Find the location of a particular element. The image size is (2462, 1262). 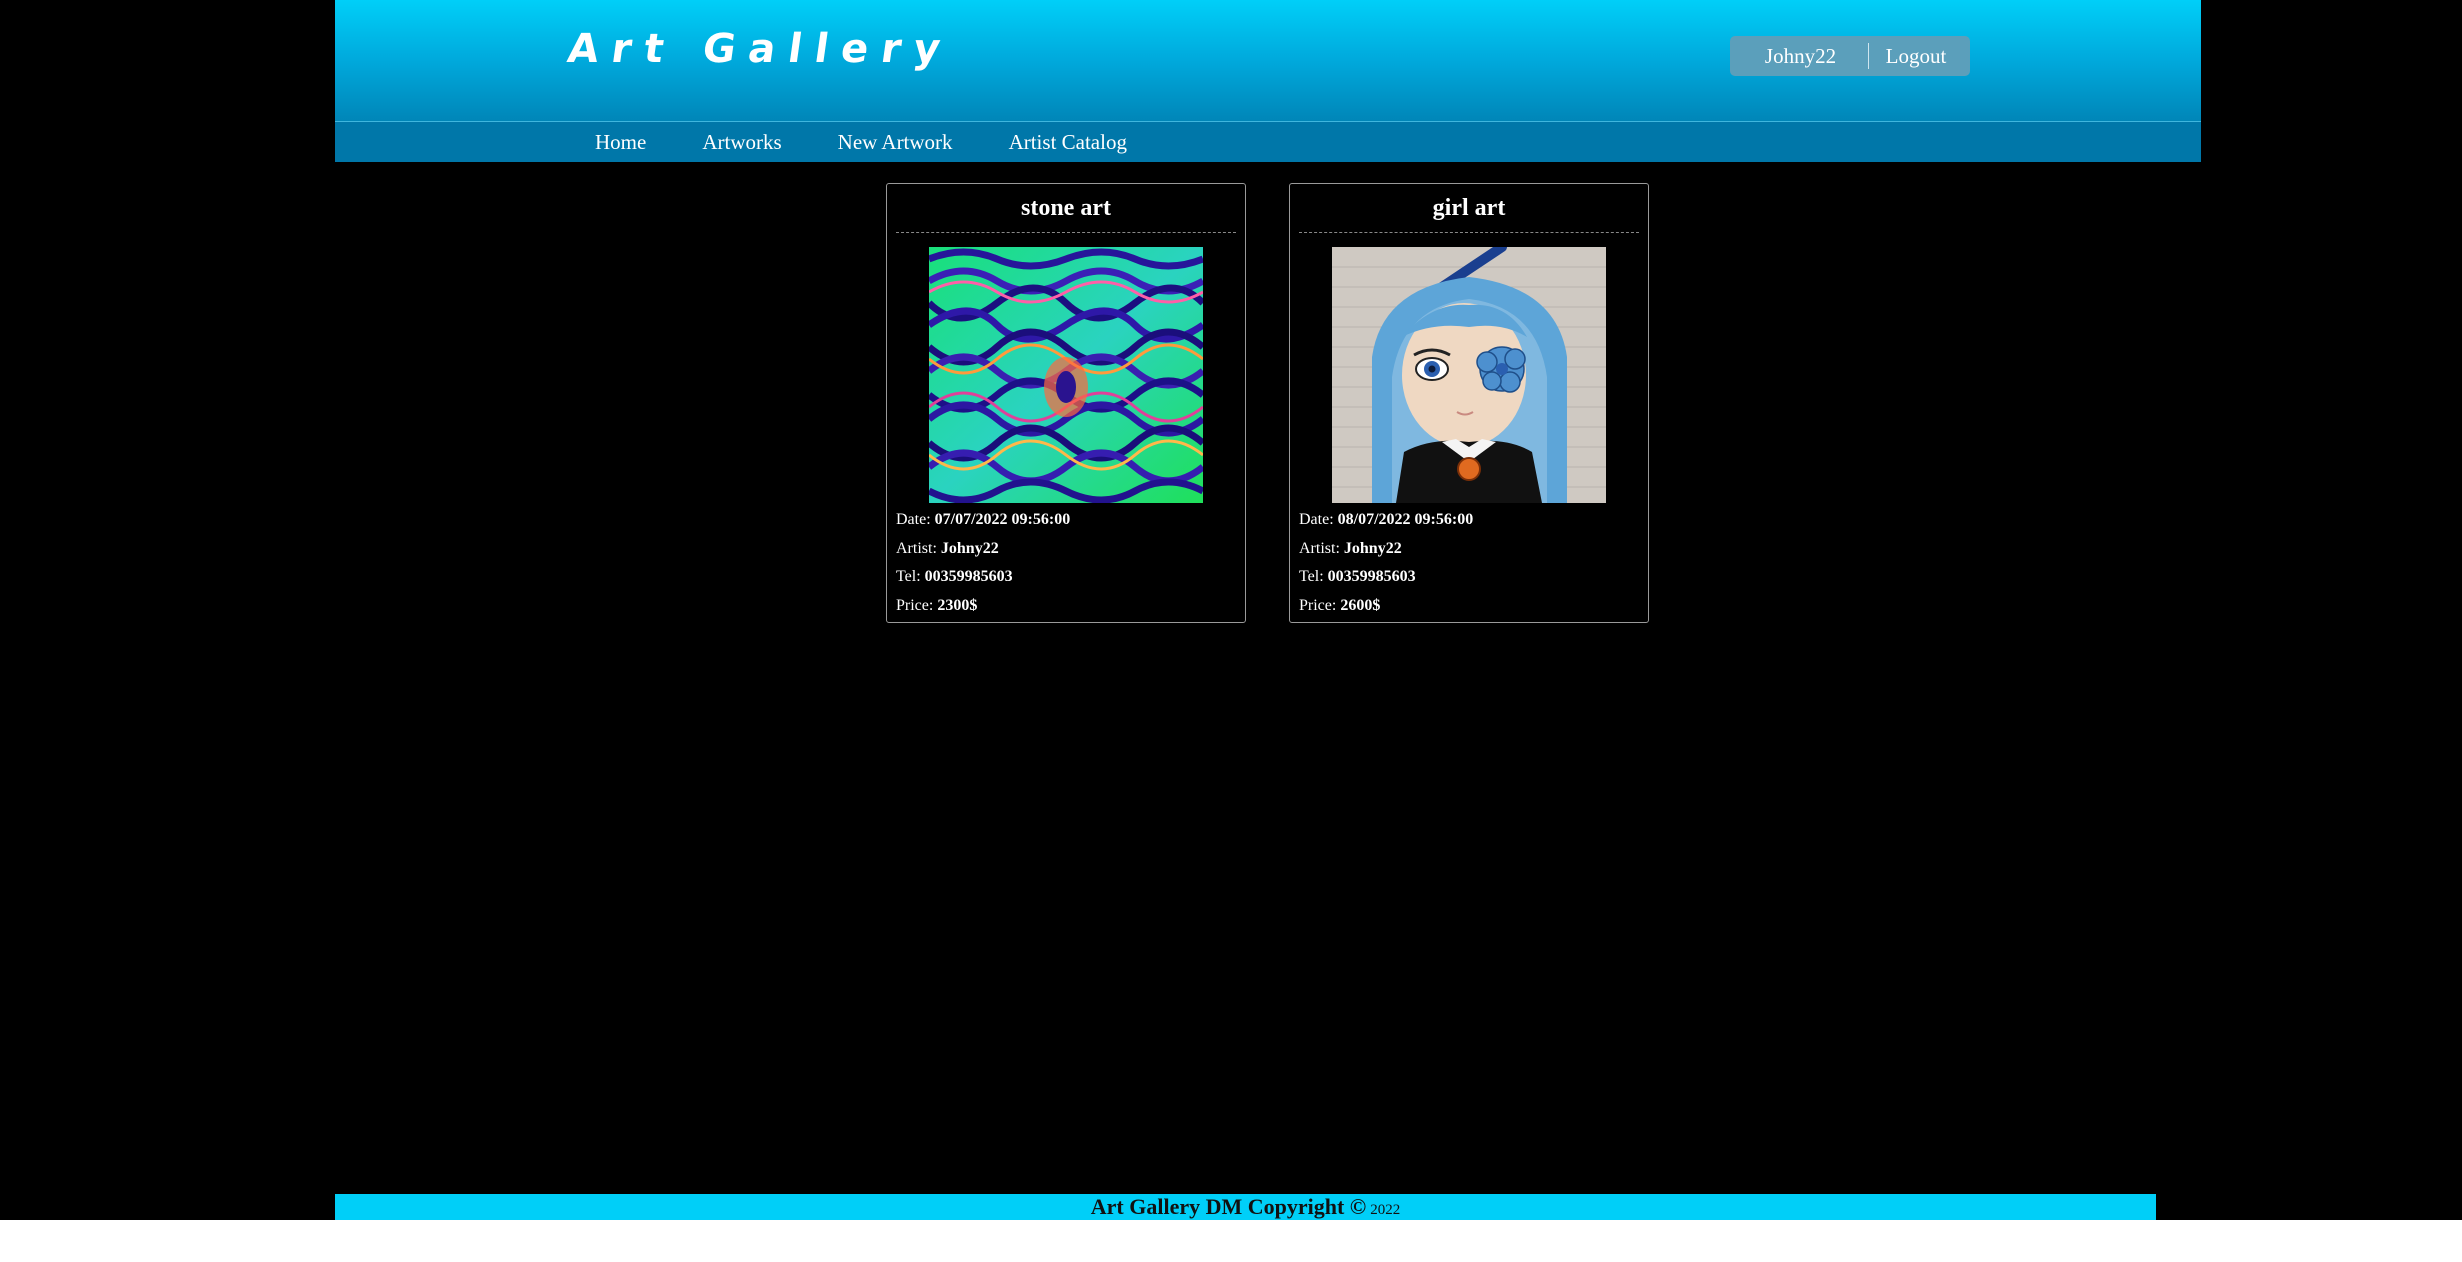

user-panel: Johny22 Logout is located at coordinates (1850, 56).